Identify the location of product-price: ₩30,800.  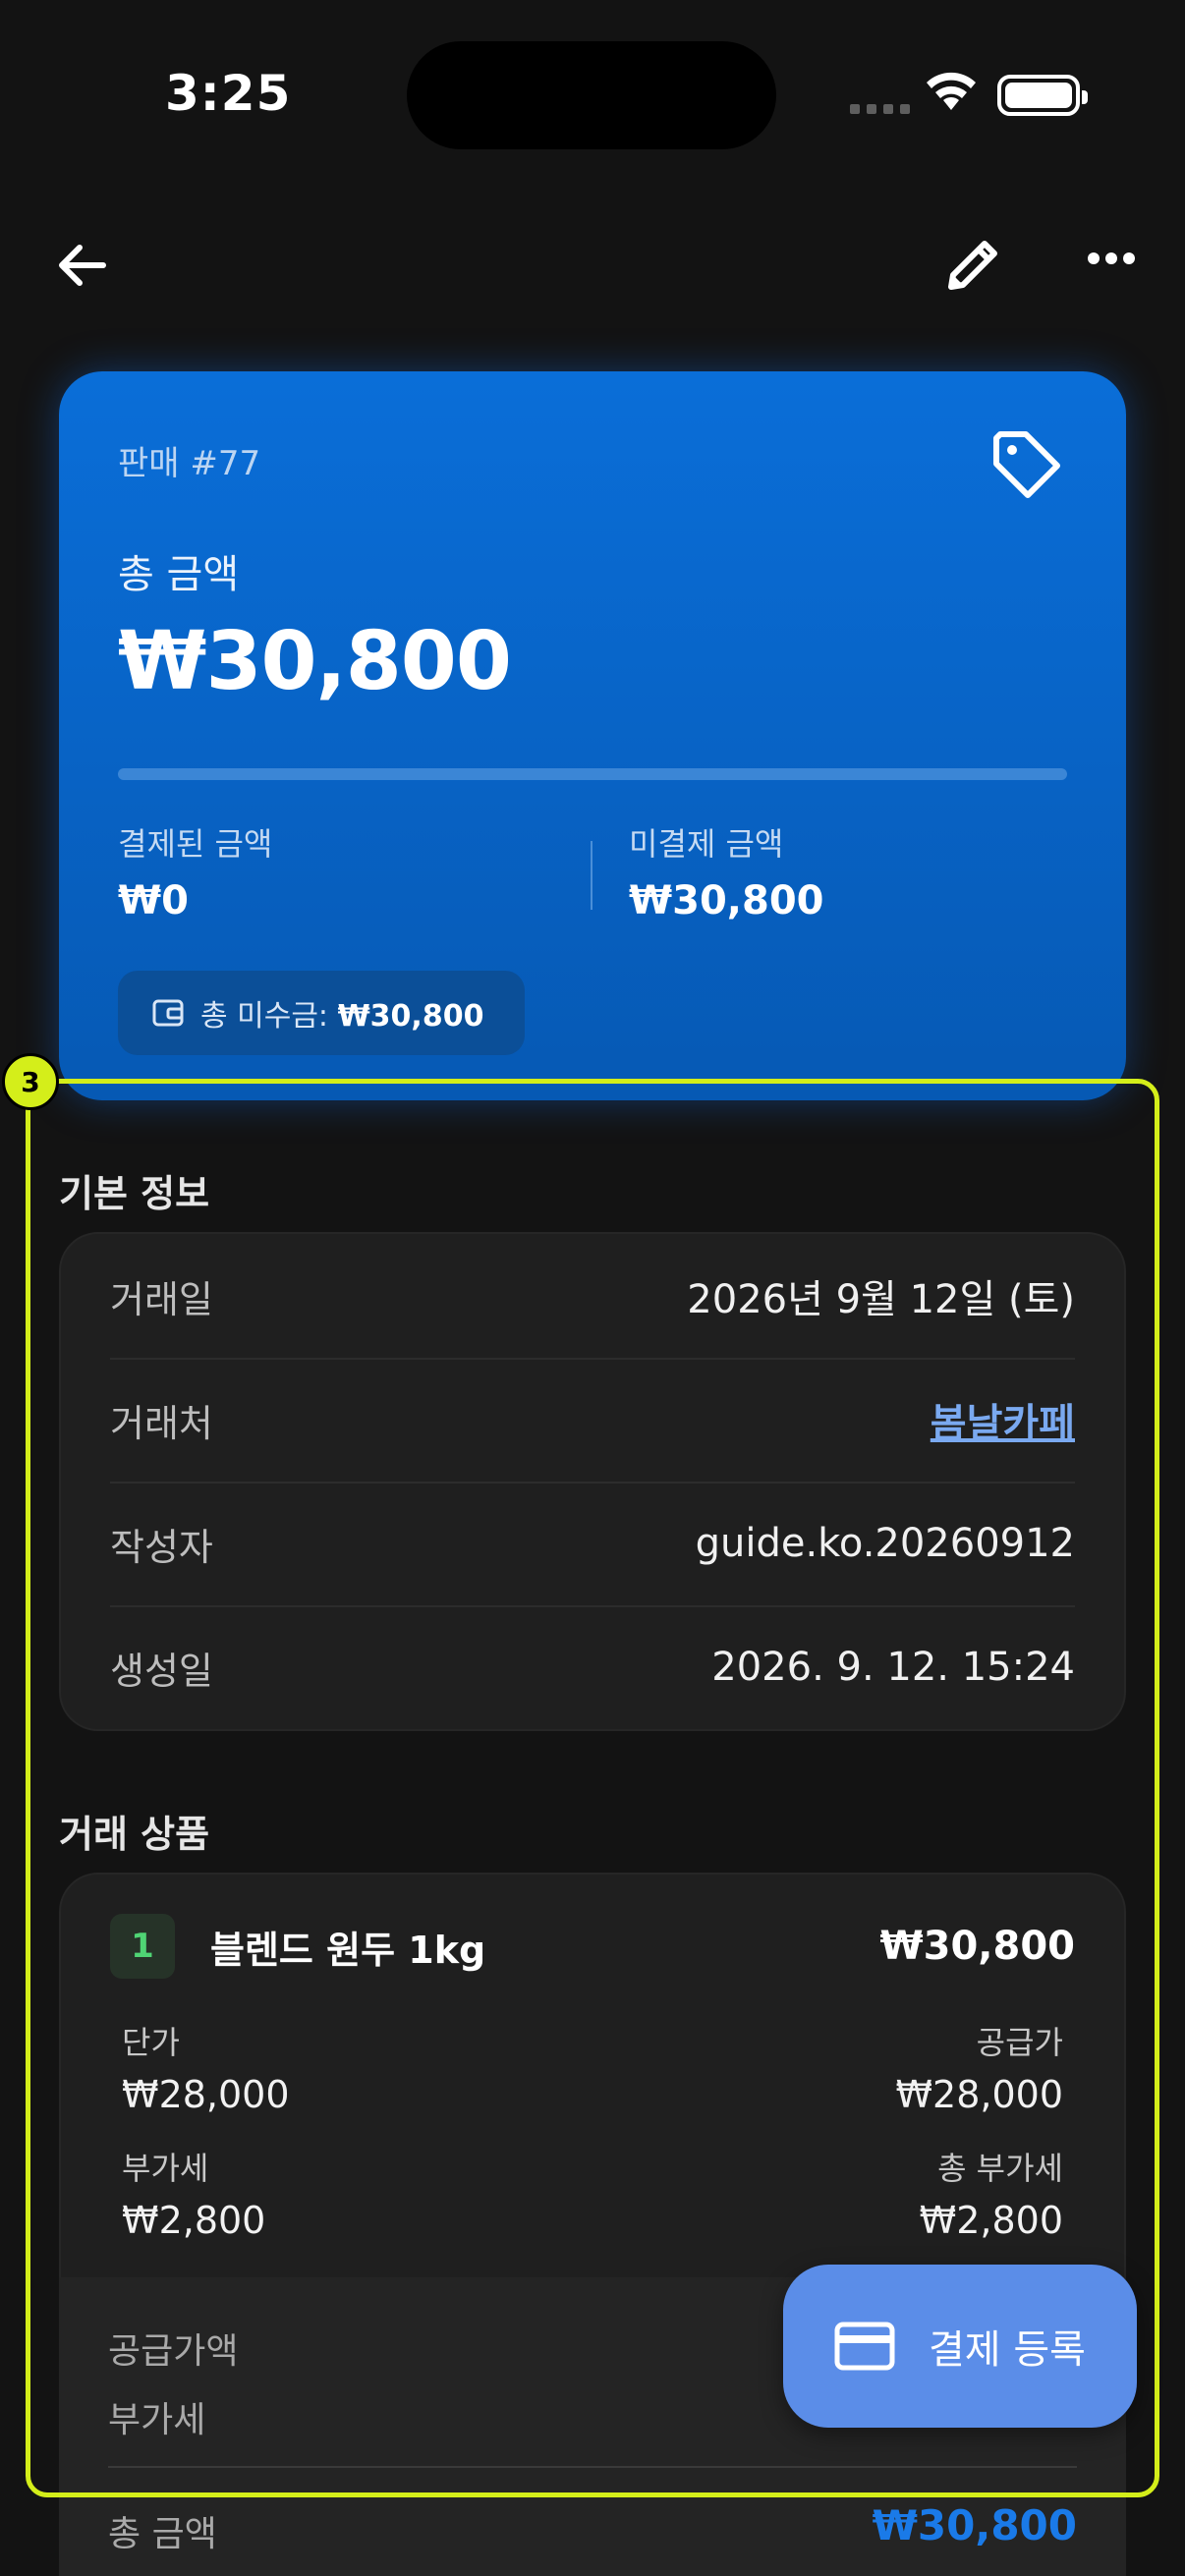
(977, 1946).